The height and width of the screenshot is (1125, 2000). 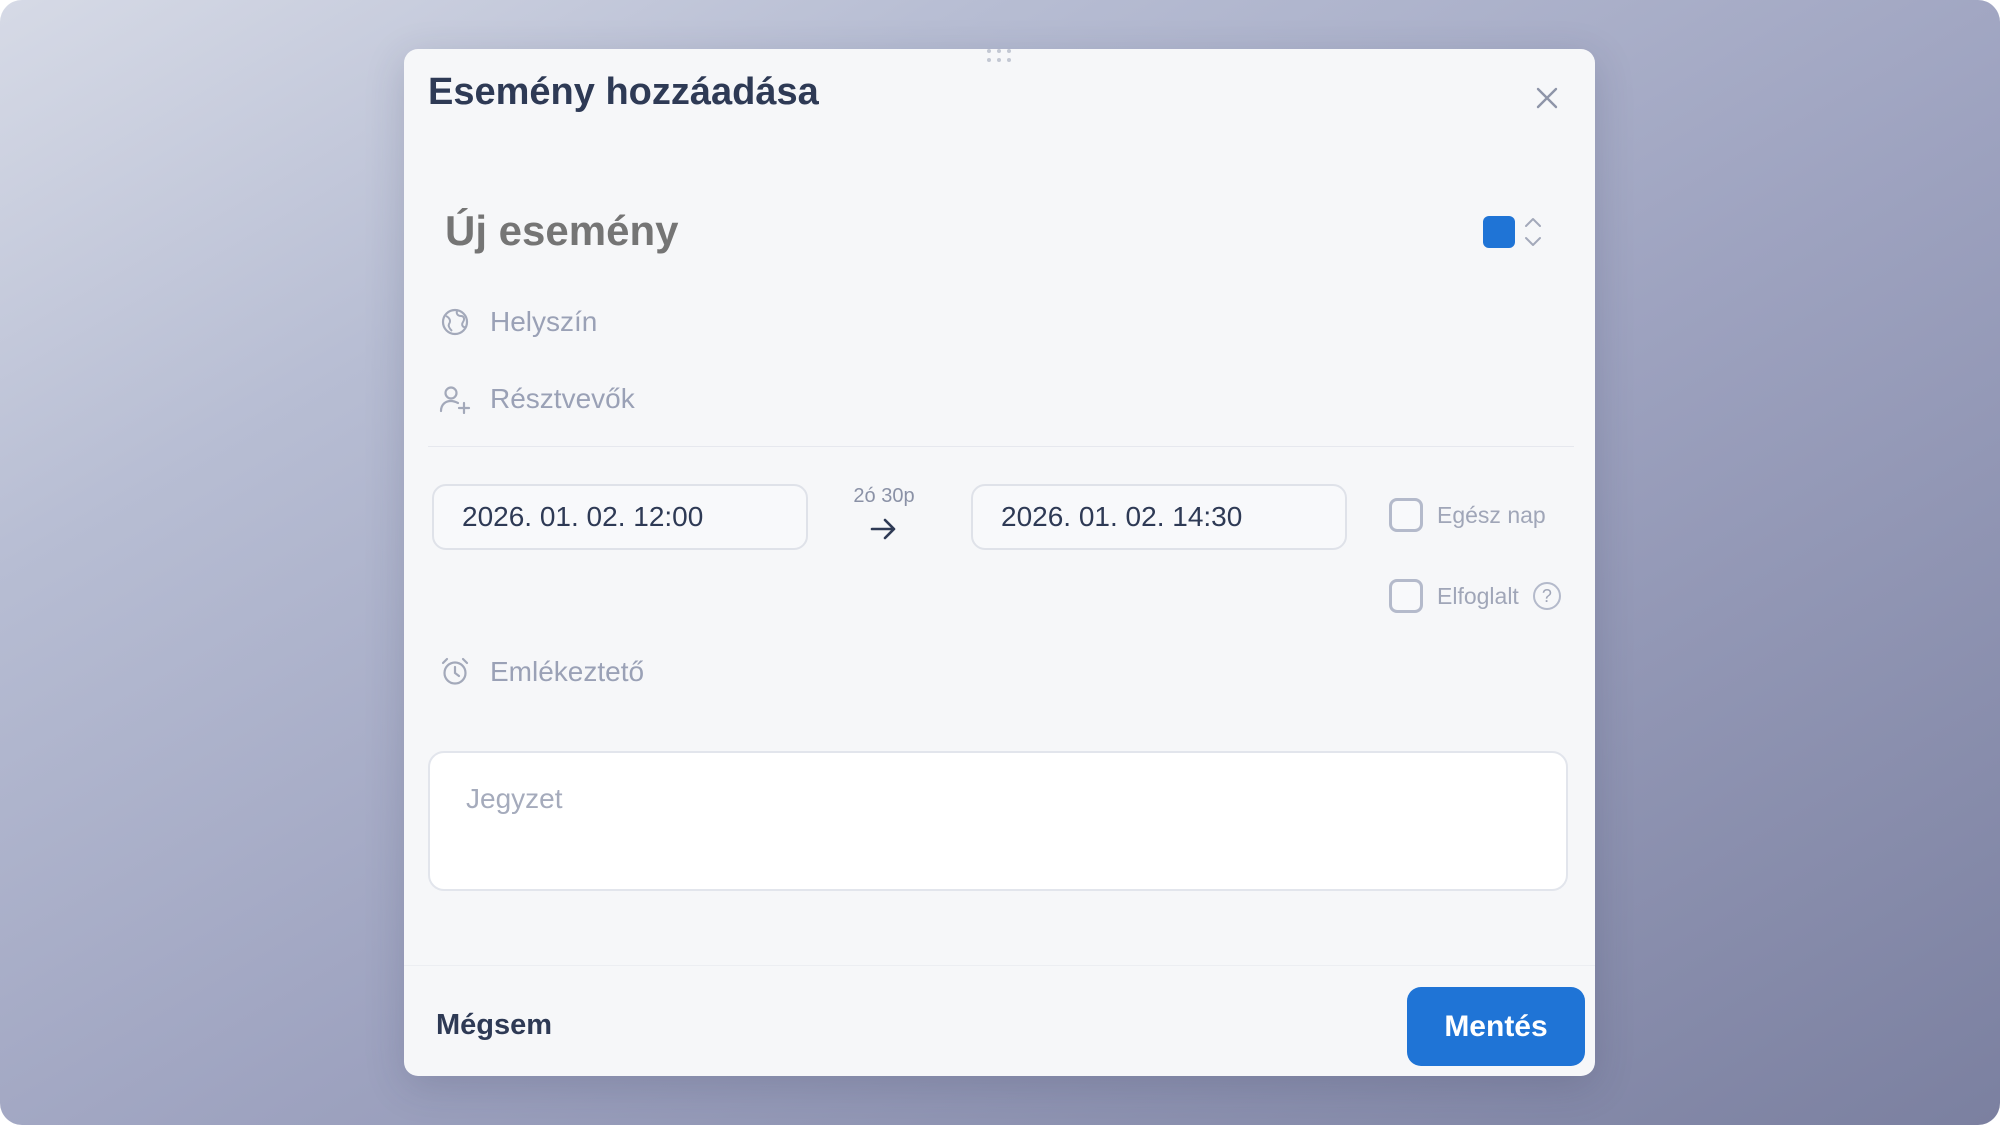 I want to click on divider, so click(x=1001, y=446).